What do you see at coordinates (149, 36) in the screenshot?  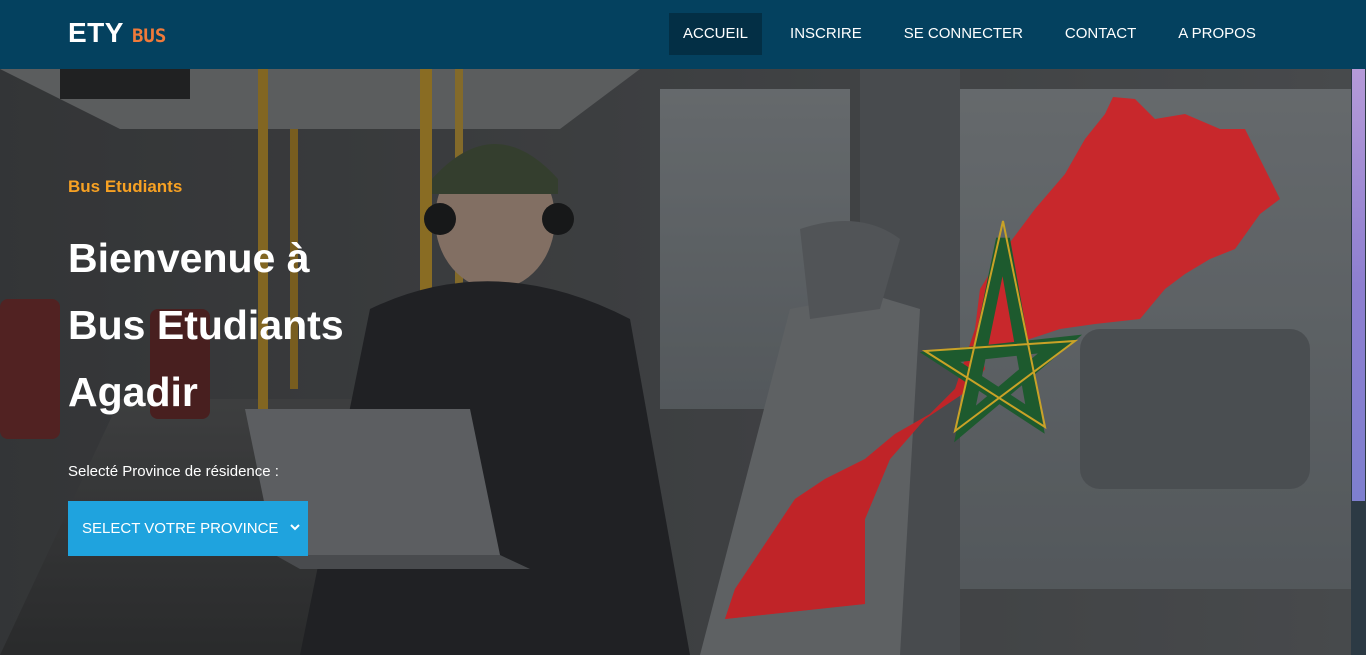 I see `brand-sub-text: BUS` at bounding box center [149, 36].